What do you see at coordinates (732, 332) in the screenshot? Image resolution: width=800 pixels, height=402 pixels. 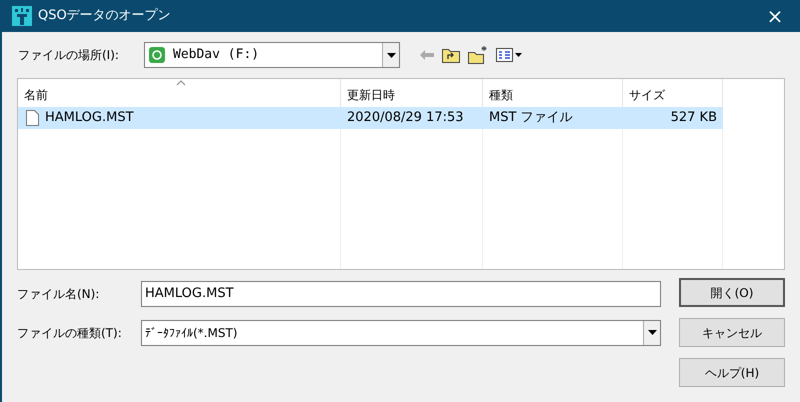 I see `dialog-button: キャンセル` at bounding box center [732, 332].